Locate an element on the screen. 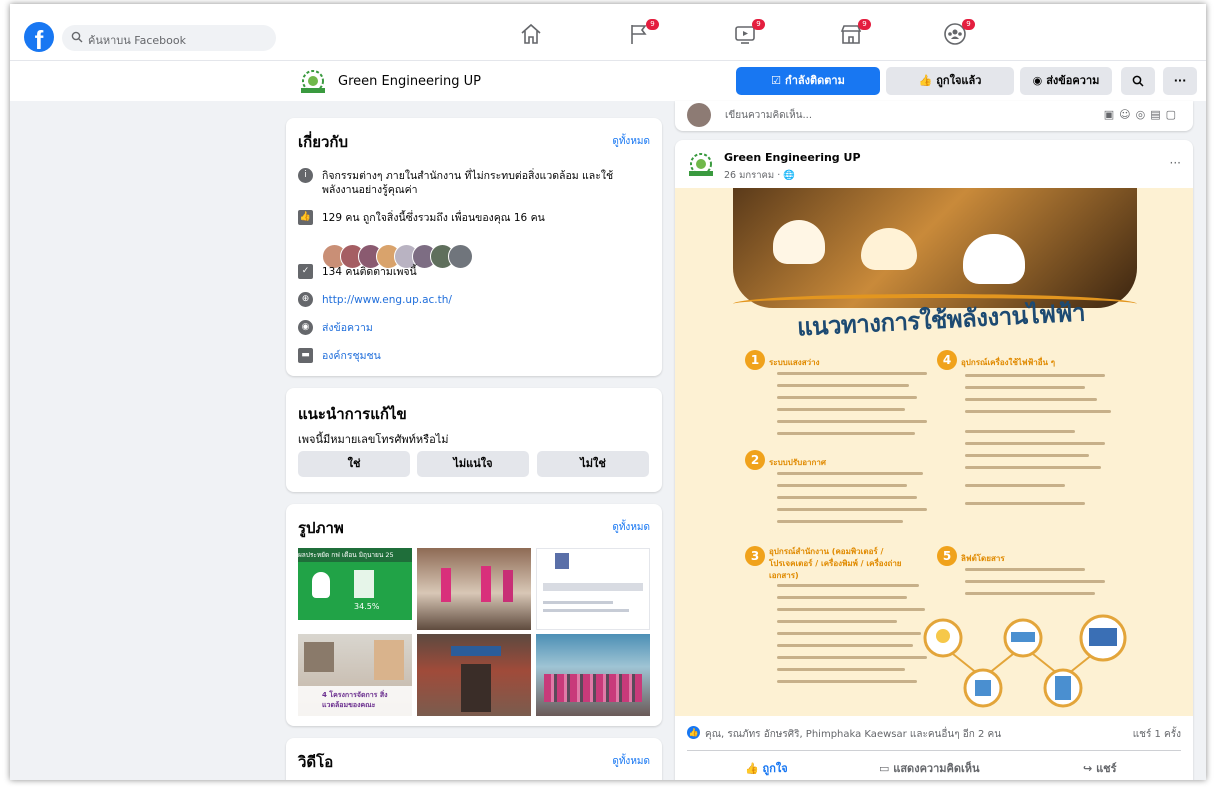 This screenshot has width=1216, height=787. comment-icon: ▭ is located at coordinates (884, 768).